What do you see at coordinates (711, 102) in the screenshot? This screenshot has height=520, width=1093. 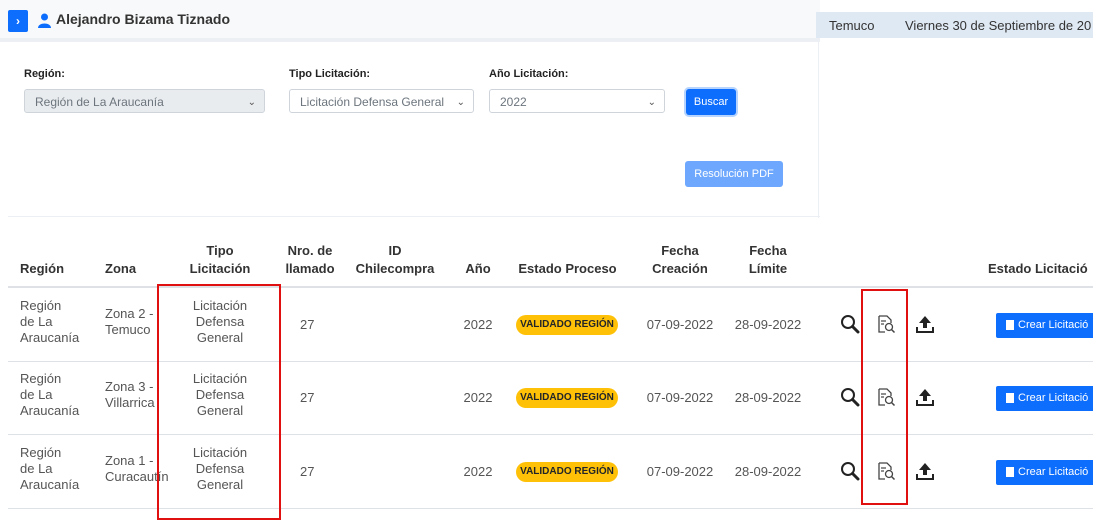 I see `buscar-button: Buscar` at bounding box center [711, 102].